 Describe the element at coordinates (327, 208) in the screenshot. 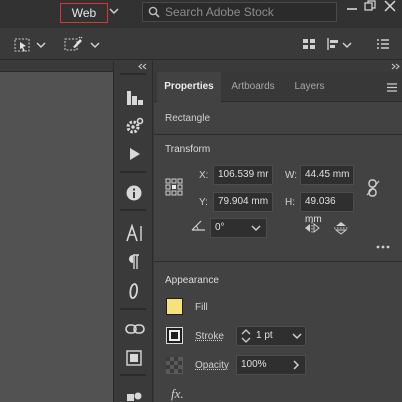

I see `height-field: 49.036 mm` at that location.